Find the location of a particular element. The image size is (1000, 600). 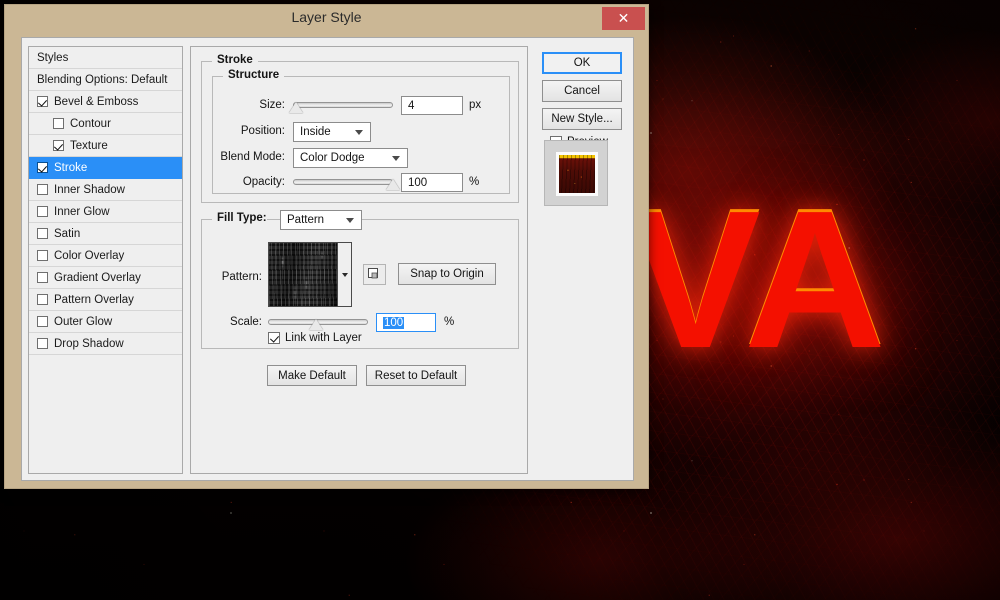

size-slider-track is located at coordinates (343, 105).